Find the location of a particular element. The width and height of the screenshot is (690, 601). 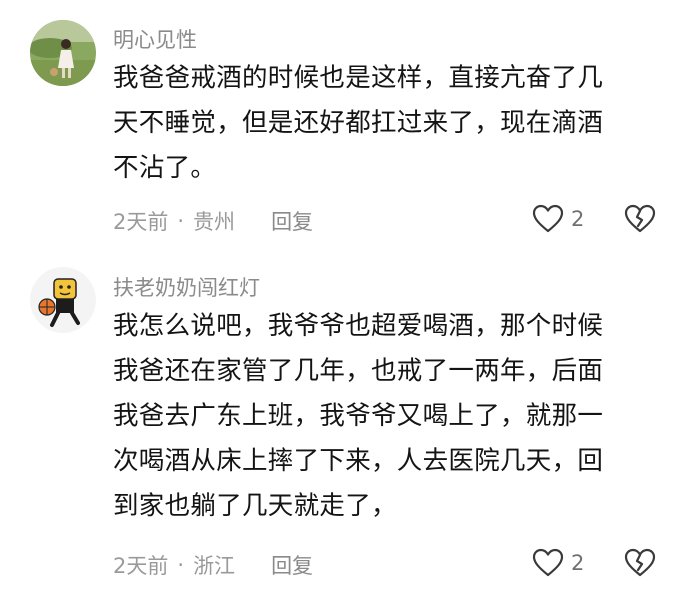

comment-text-line: 天不睡觉，但是还好都扛过来了，现在滴酒 is located at coordinates (358, 123).